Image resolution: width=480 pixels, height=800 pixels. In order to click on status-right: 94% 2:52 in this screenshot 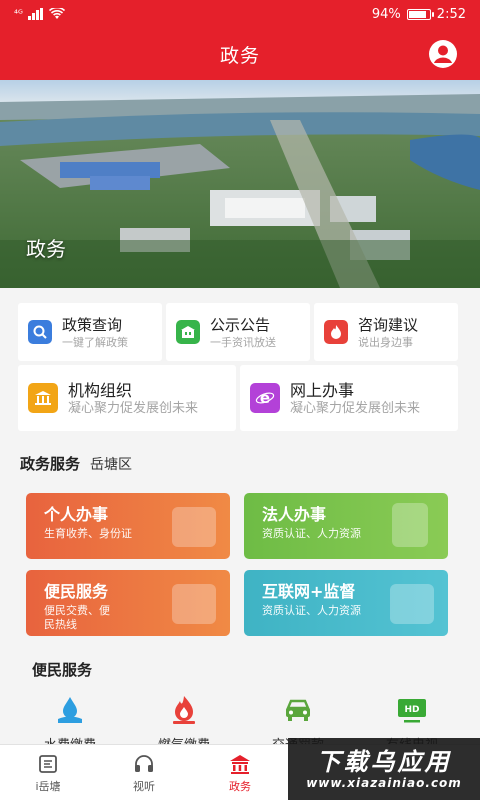, I will do `click(419, 14)`.